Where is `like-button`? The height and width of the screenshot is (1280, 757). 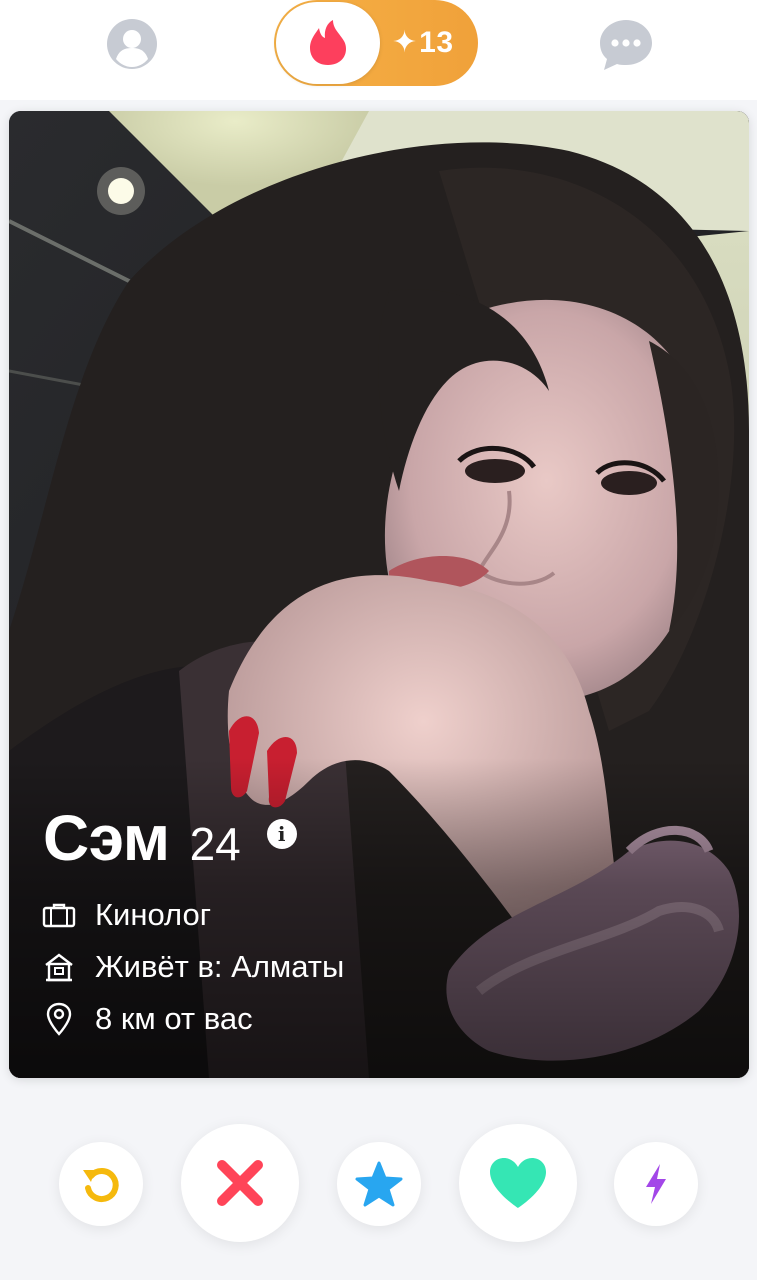 like-button is located at coordinates (518, 1183).